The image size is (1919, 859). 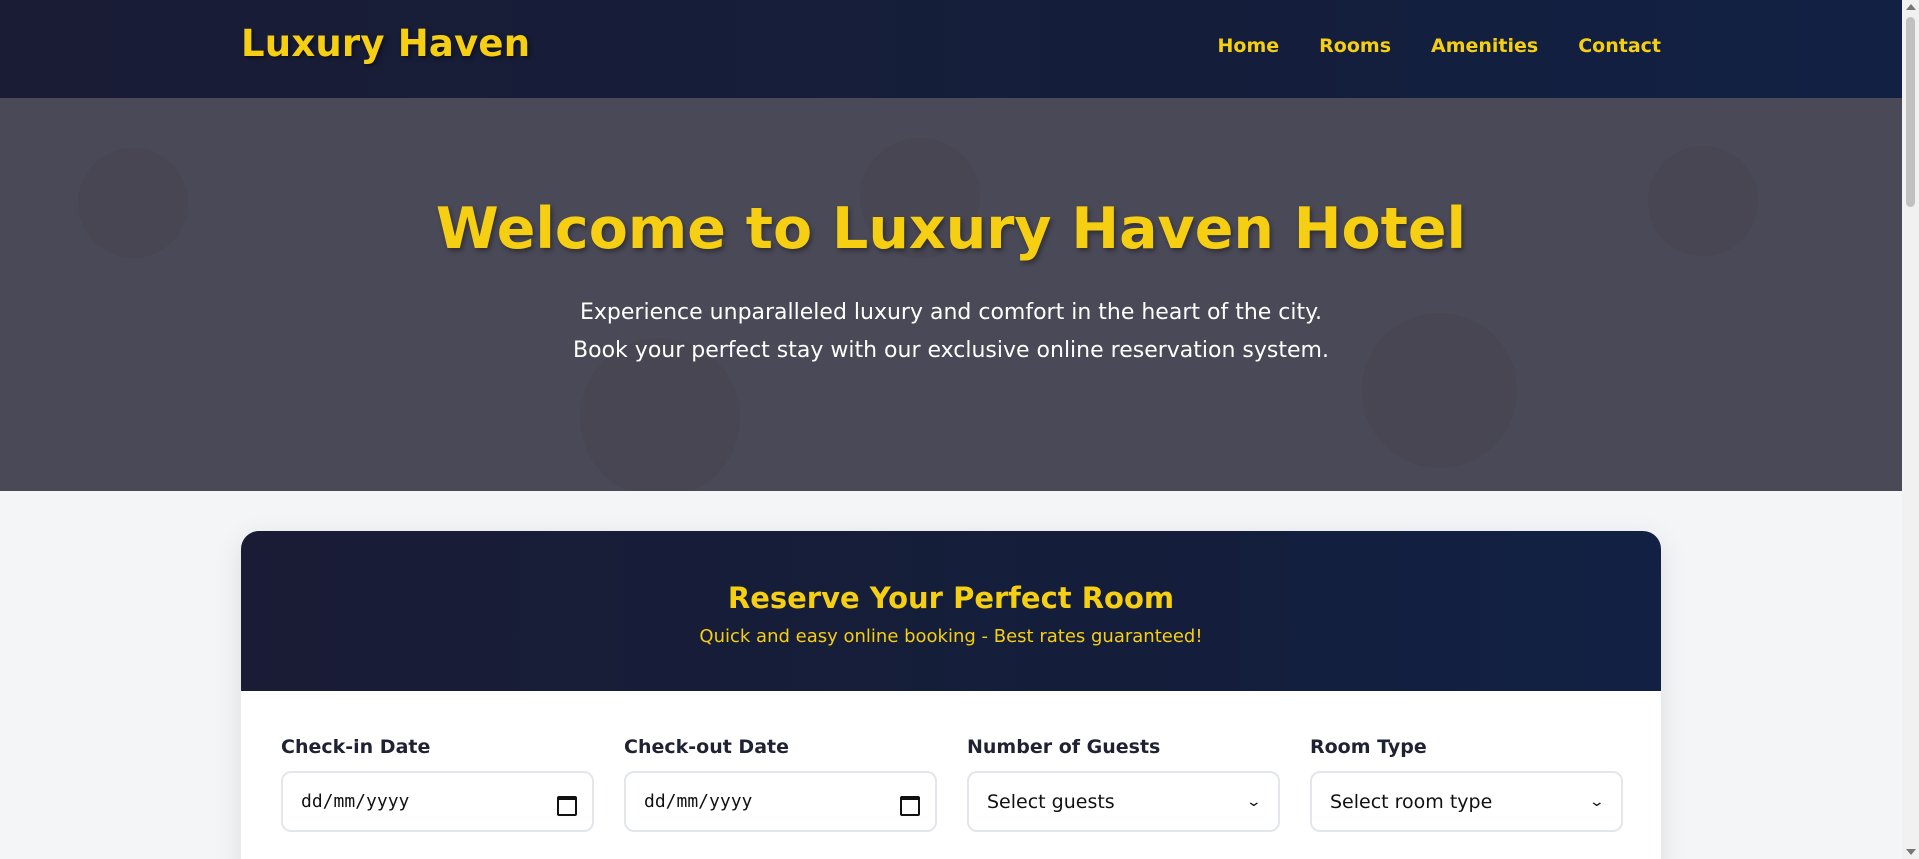 I want to click on room-type-field: Room Type Select room type ⌄, so click(x=1466, y=784).